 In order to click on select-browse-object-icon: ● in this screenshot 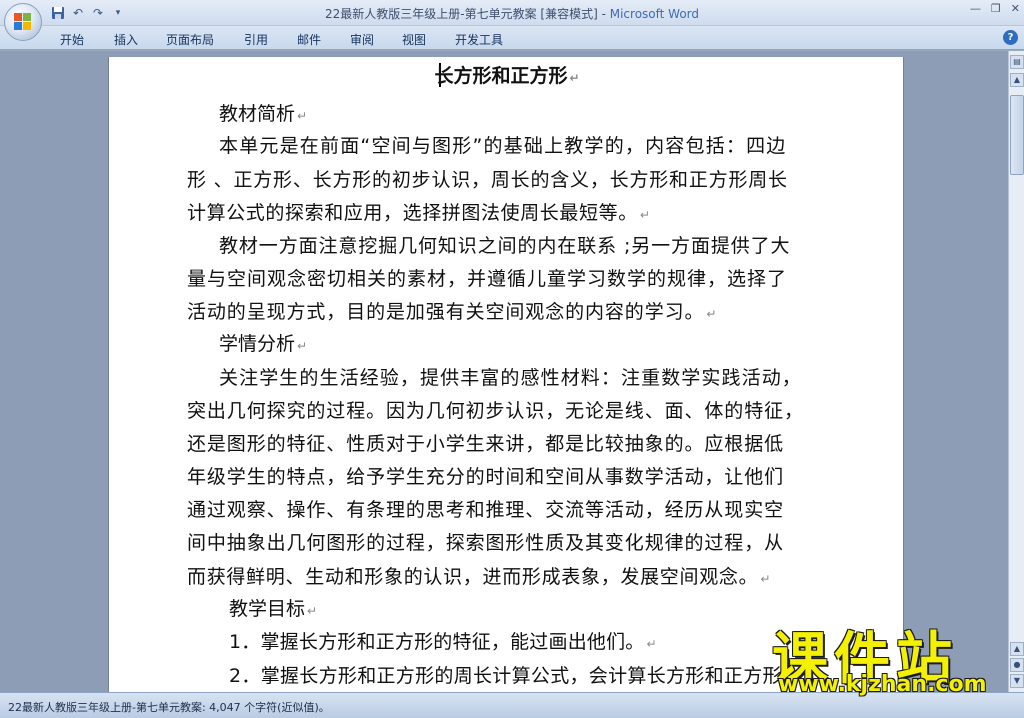, I will do `click(1017, 665)`.